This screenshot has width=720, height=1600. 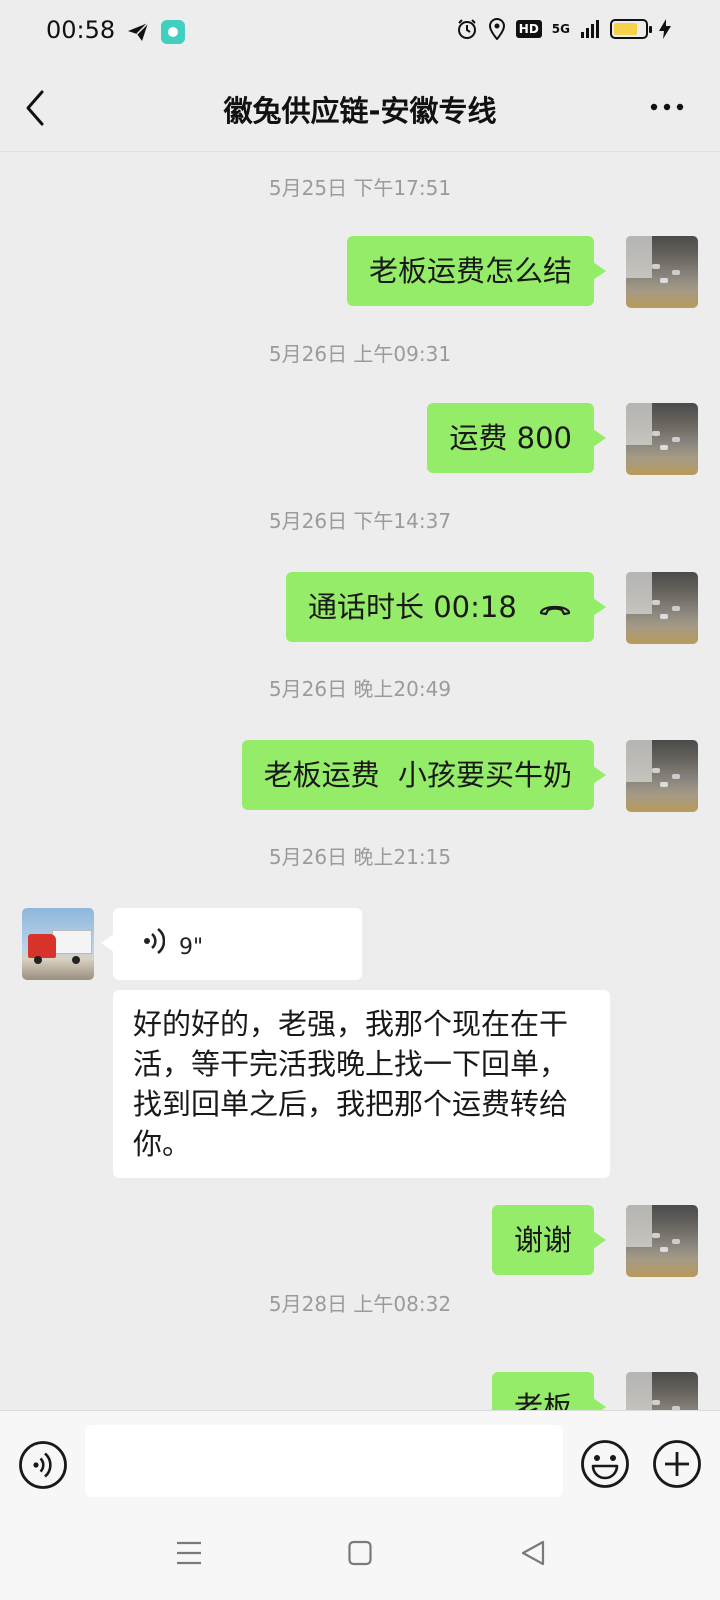 I want to click on avatar-contact, so click(x=58, y=944).